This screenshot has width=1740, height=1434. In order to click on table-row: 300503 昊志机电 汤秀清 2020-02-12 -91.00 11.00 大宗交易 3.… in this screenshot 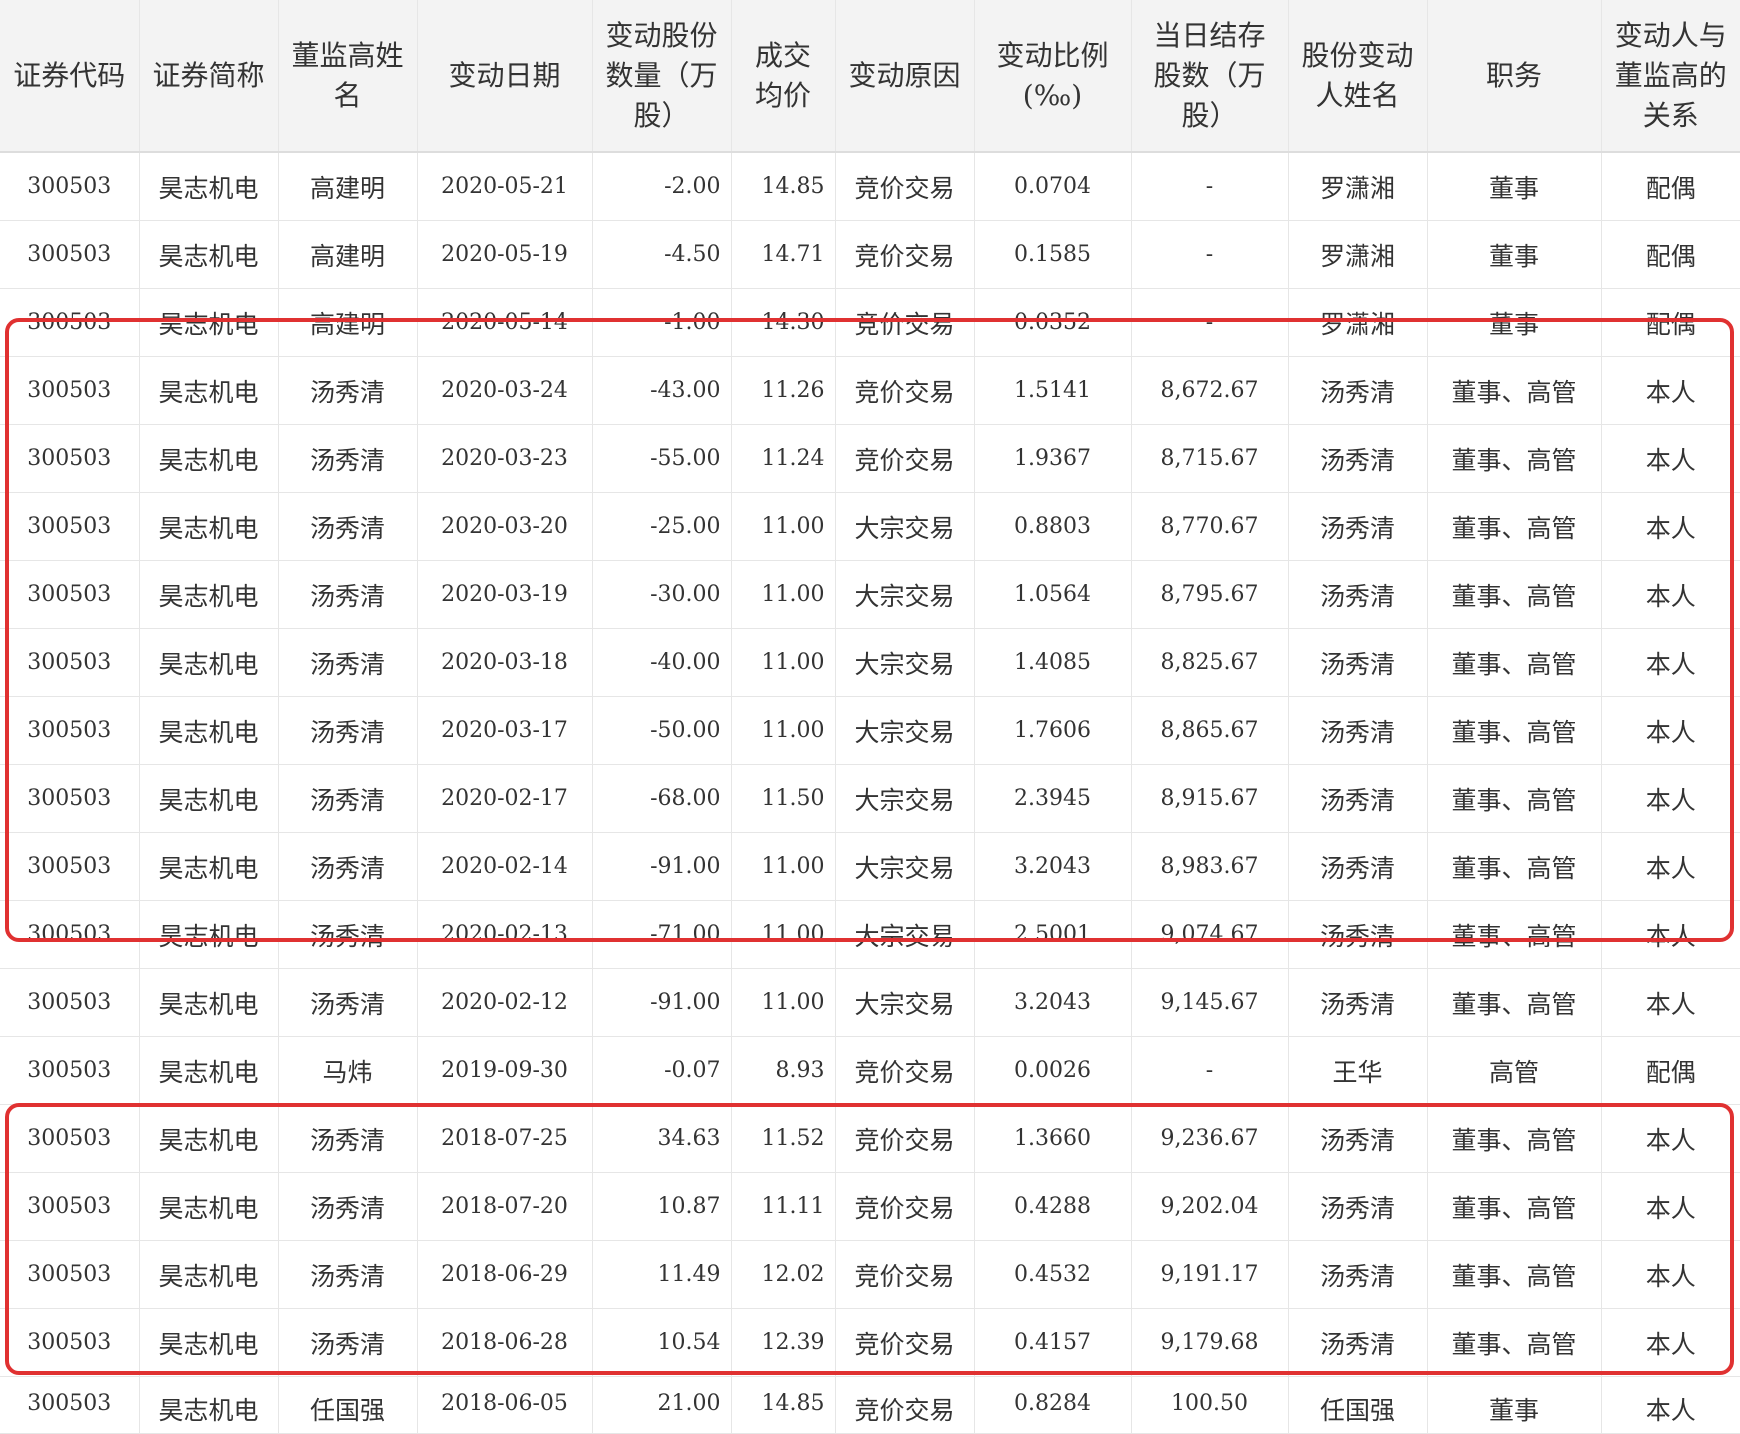, I will do `click(870, 1002)`.